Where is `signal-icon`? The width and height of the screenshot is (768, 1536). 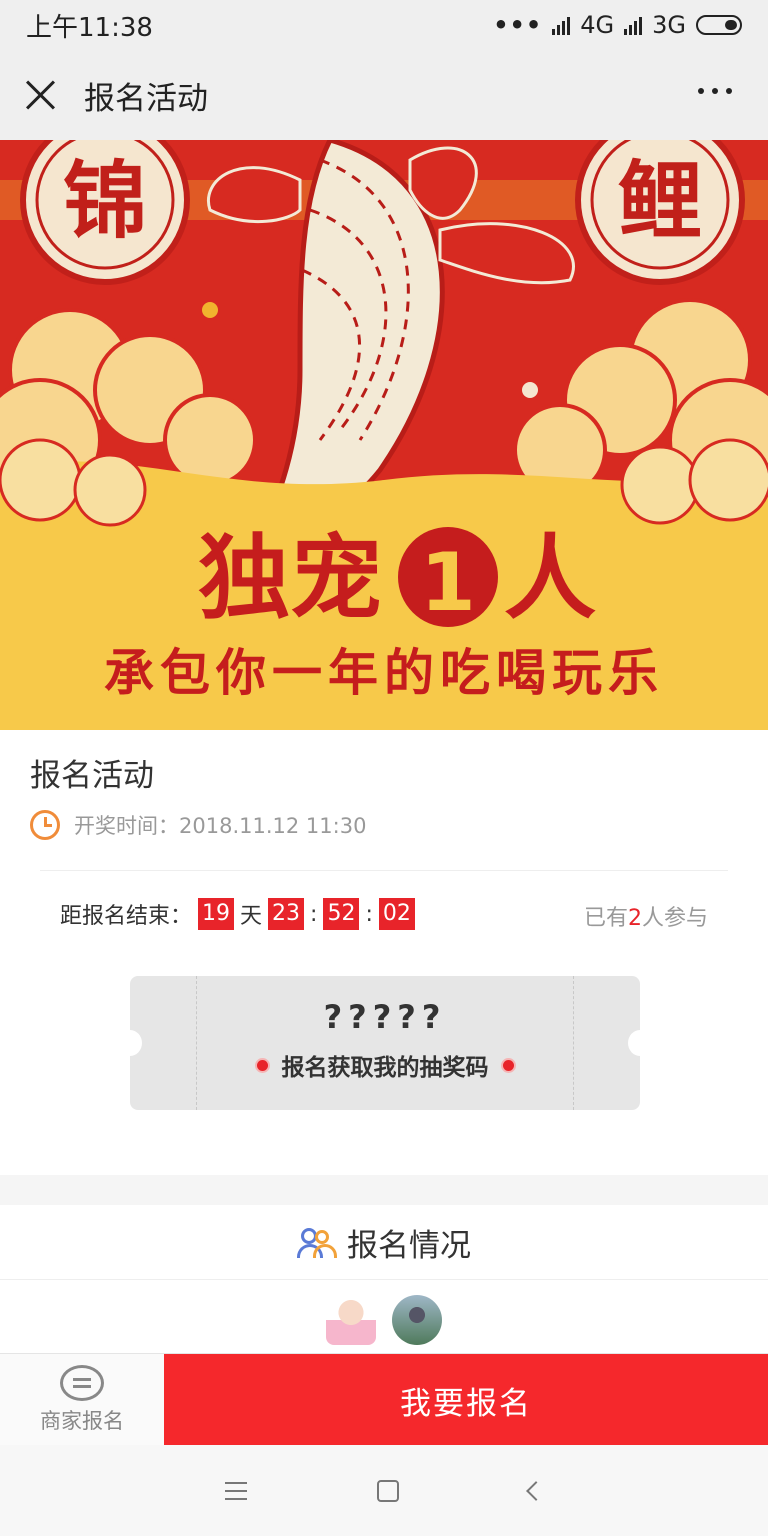
signal-icon is located at coordinates (561, 25).